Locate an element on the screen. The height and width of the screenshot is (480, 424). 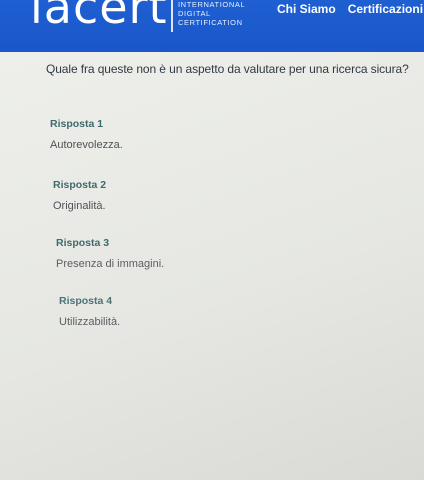
logo-tagline-line: DIGITAL is located at coordinates (194, 13).